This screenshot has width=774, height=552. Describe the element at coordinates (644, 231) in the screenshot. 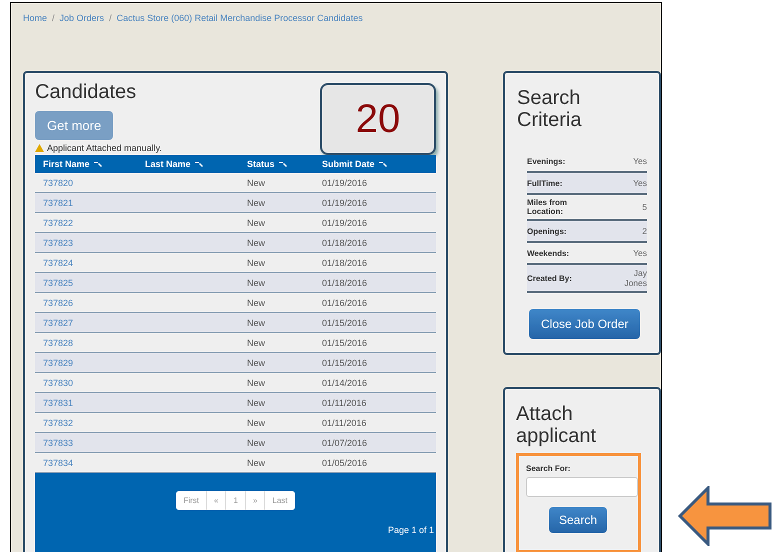

I see `criteria-value: 2` at that location.